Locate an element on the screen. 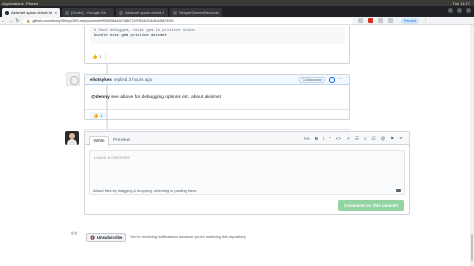 This screenshot has width=474, height=266. submit-label: Comment on this commit is located at coordinates (370, 205).